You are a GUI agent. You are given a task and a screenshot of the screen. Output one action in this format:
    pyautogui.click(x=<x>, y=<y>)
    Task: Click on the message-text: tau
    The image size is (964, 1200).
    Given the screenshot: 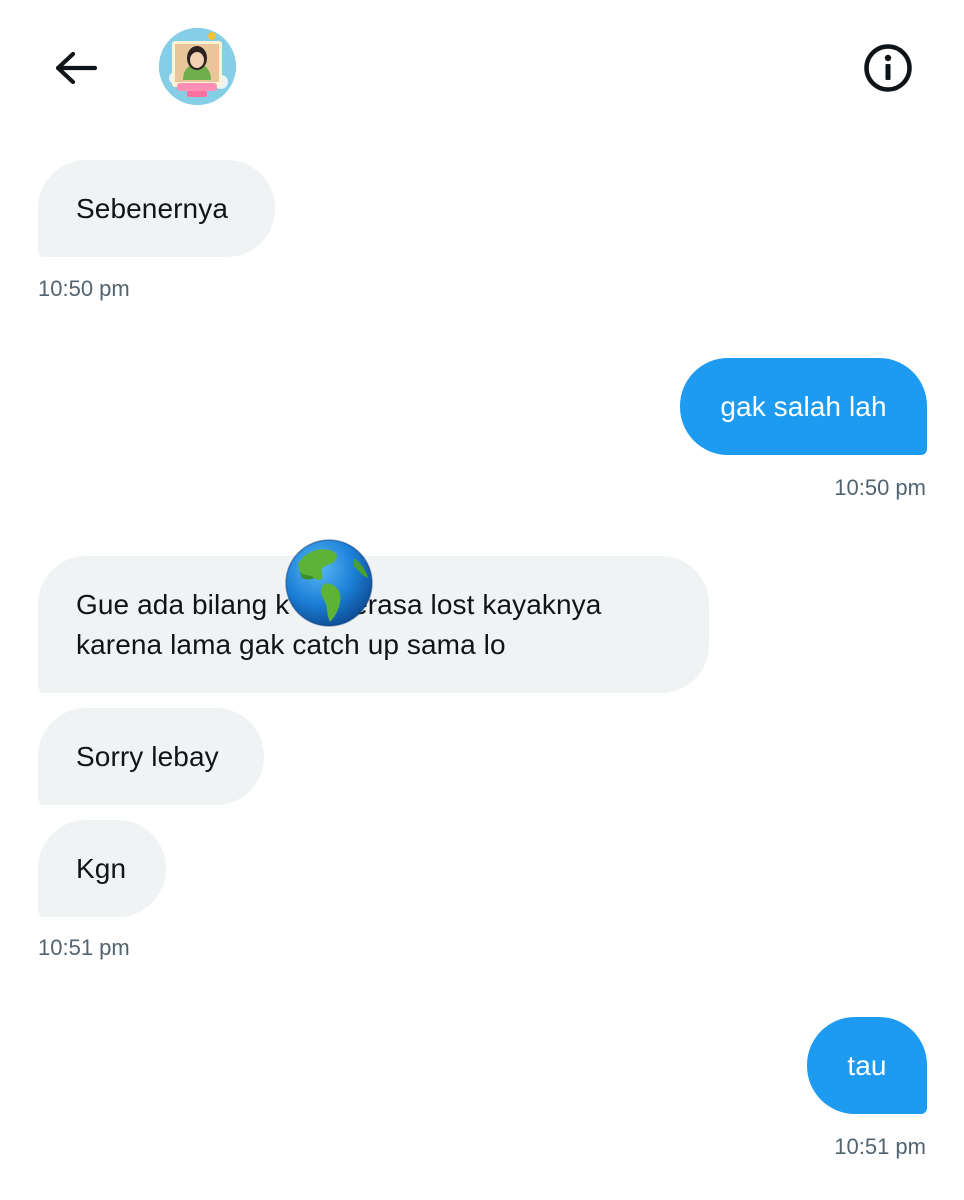 What is the action you would take?
    pyautogui.click(x=867, y=1065)
    